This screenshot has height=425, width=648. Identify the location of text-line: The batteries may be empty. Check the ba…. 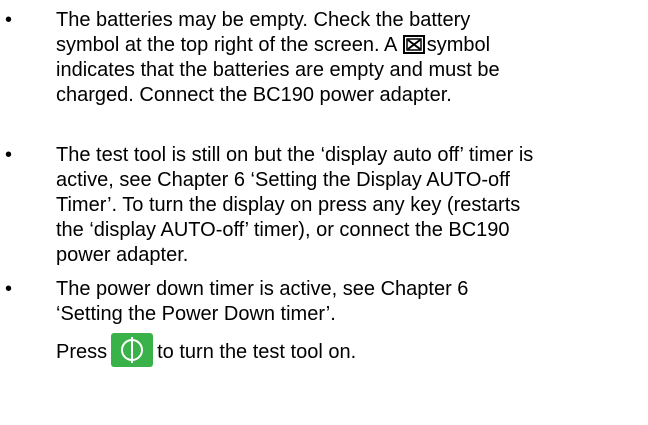
(263, 20).